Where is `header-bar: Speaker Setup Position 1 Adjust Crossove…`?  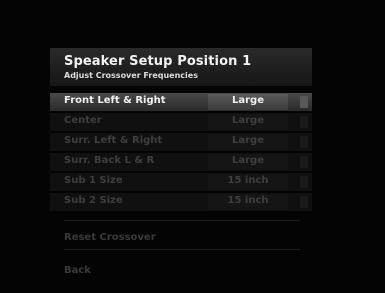 header-bar: Speaker Setup Position 1 Adjust Crossove… is located at coordinates (181, 67).